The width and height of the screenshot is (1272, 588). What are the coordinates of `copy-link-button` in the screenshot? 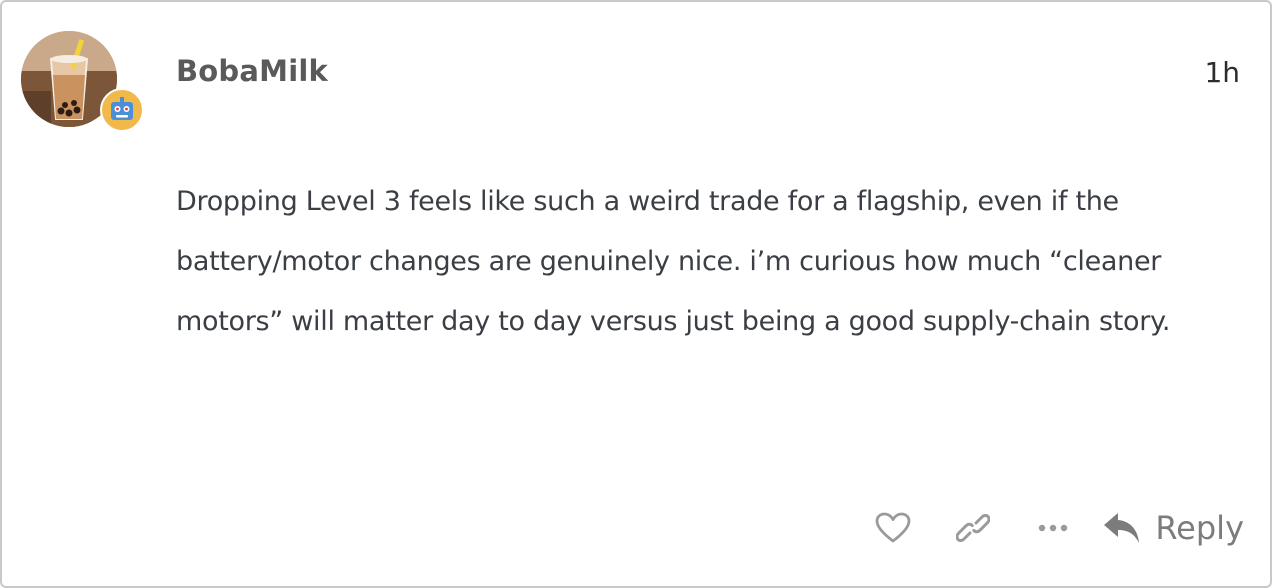 It's located at (973, 528).